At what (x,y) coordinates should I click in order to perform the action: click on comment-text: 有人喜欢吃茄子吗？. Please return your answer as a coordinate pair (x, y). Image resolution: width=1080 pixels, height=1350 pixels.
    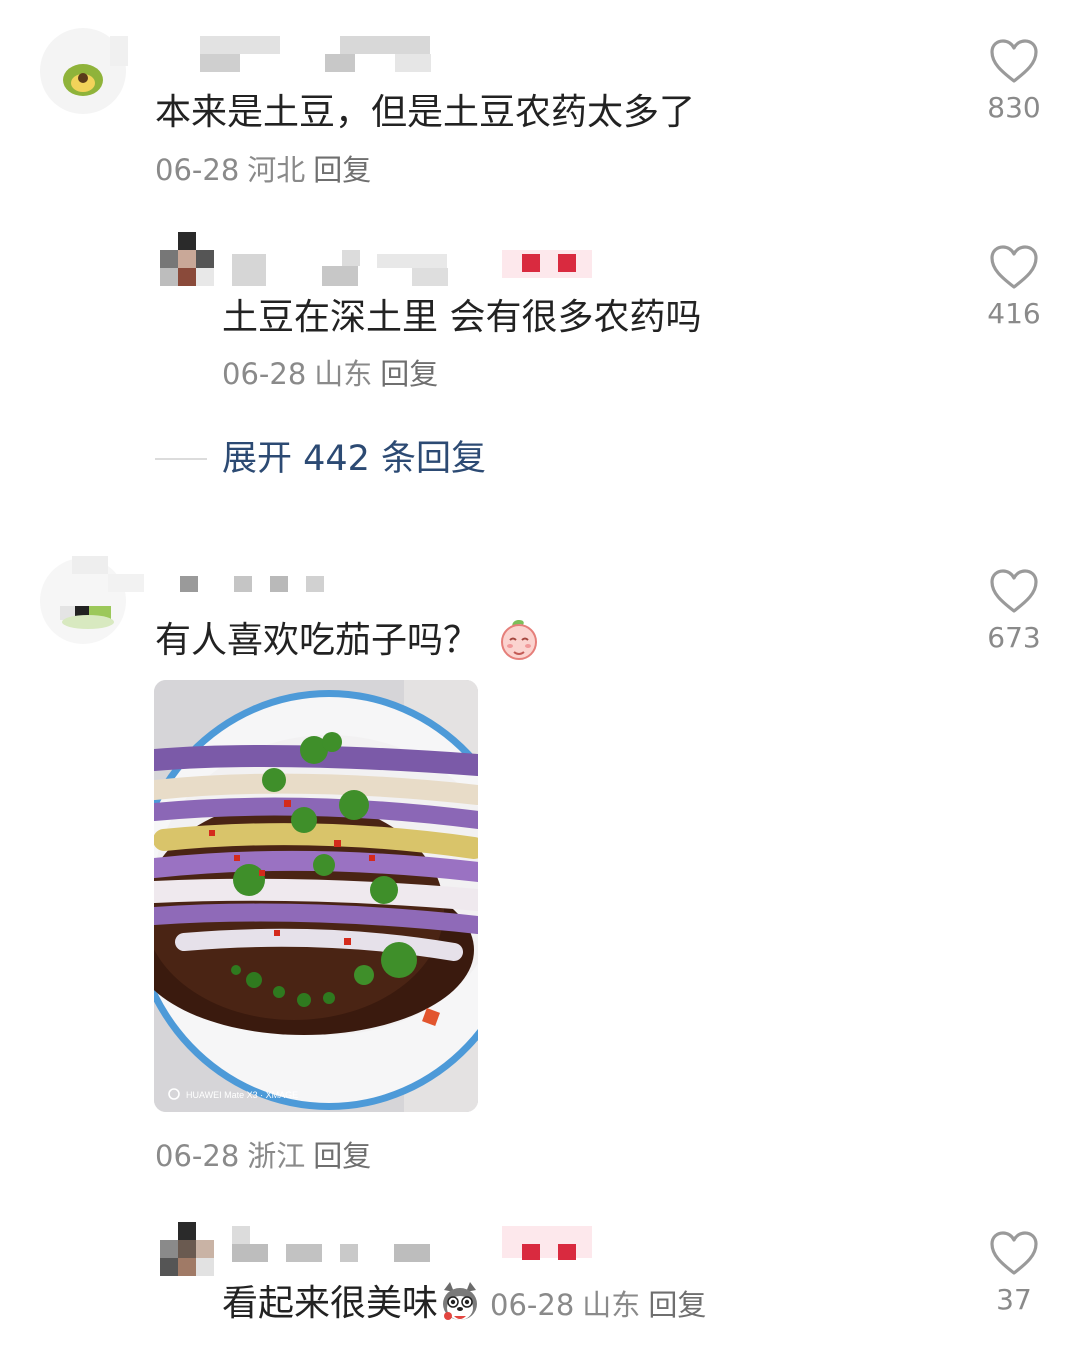
    Looking at the image, I should click on (317, 640).